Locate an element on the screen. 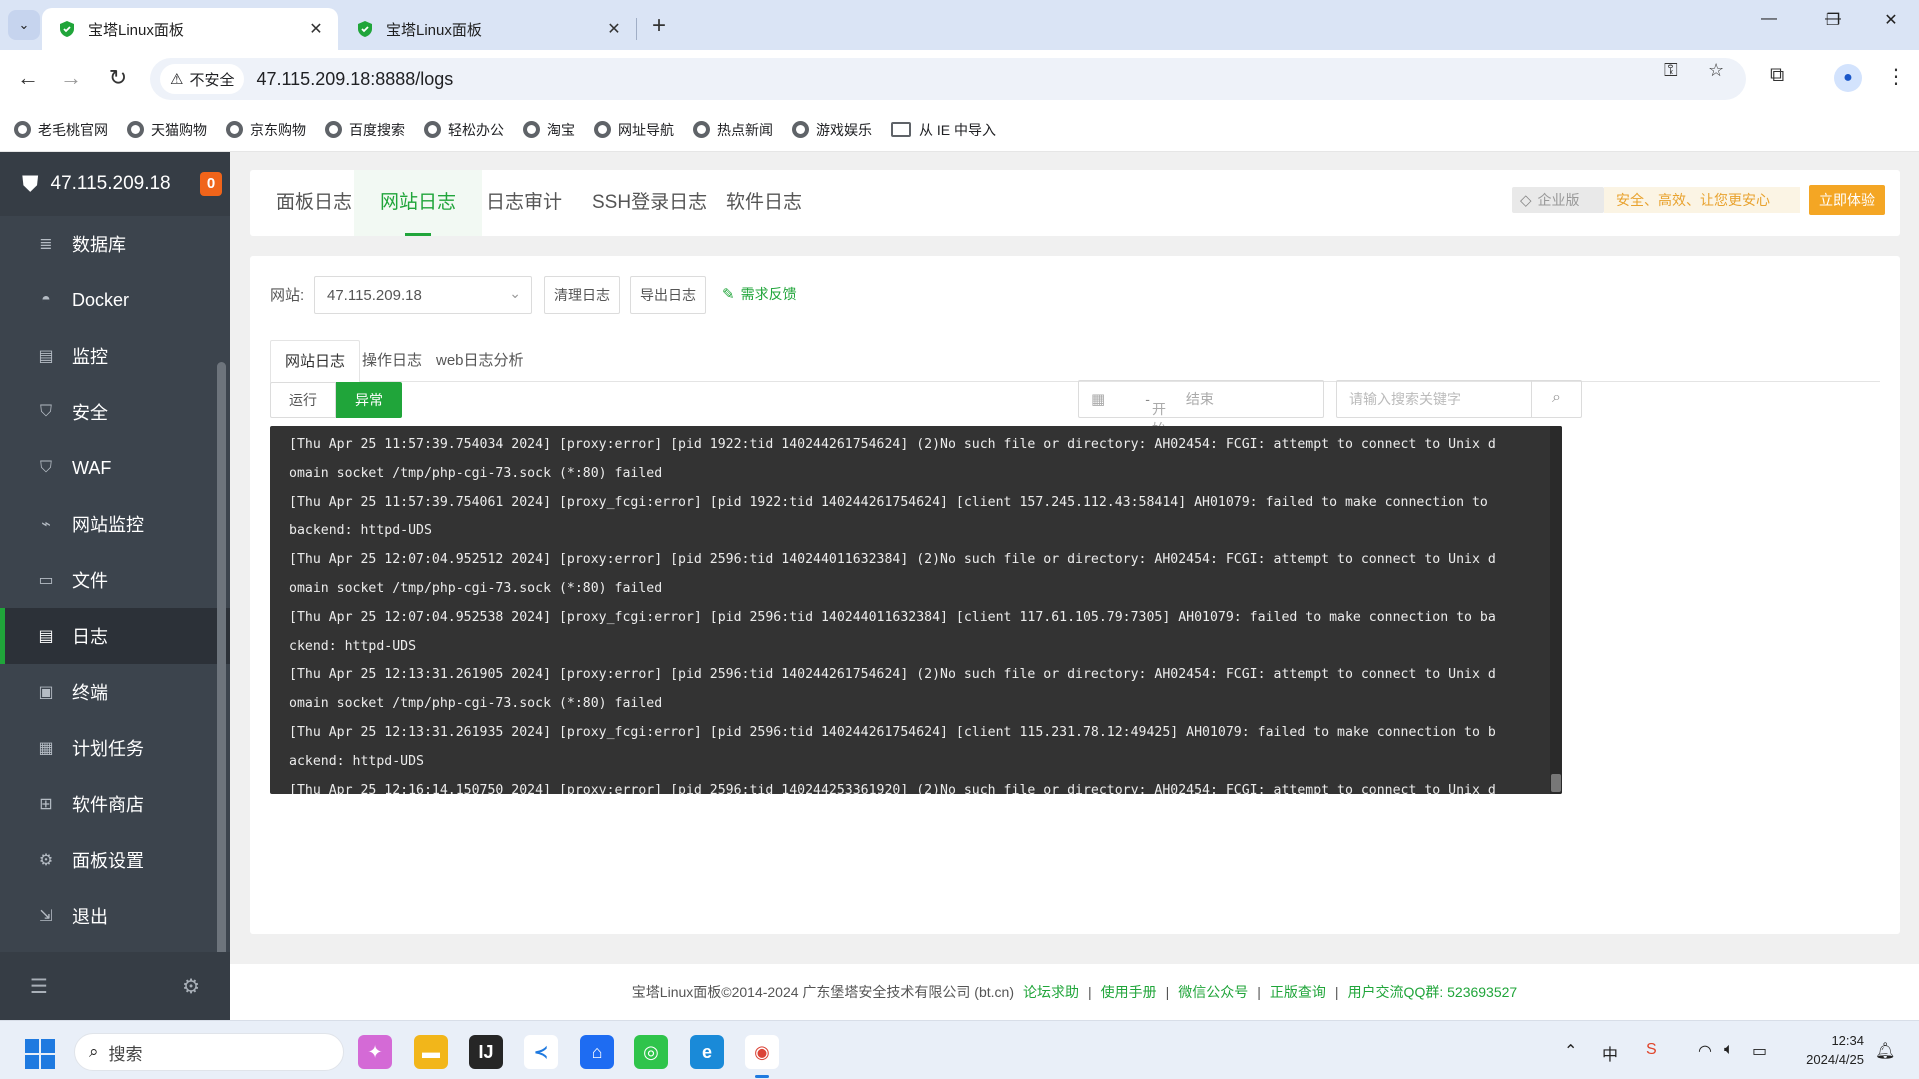  bookmark-item: 天猫购物 is located at coordinates (167, 130).